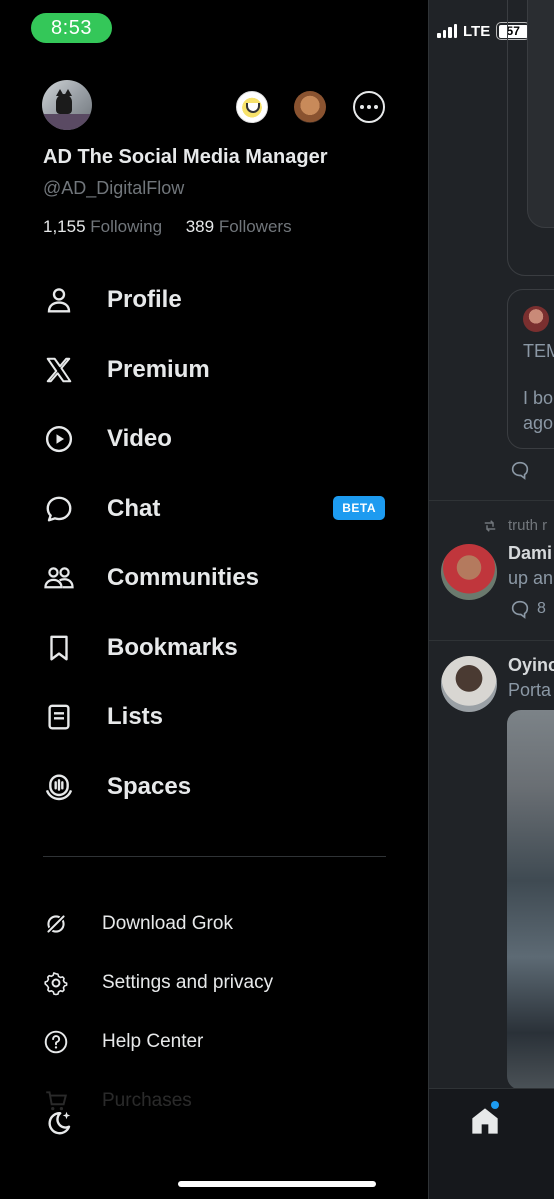  I want to click on communities-icon, so click(59, 578).